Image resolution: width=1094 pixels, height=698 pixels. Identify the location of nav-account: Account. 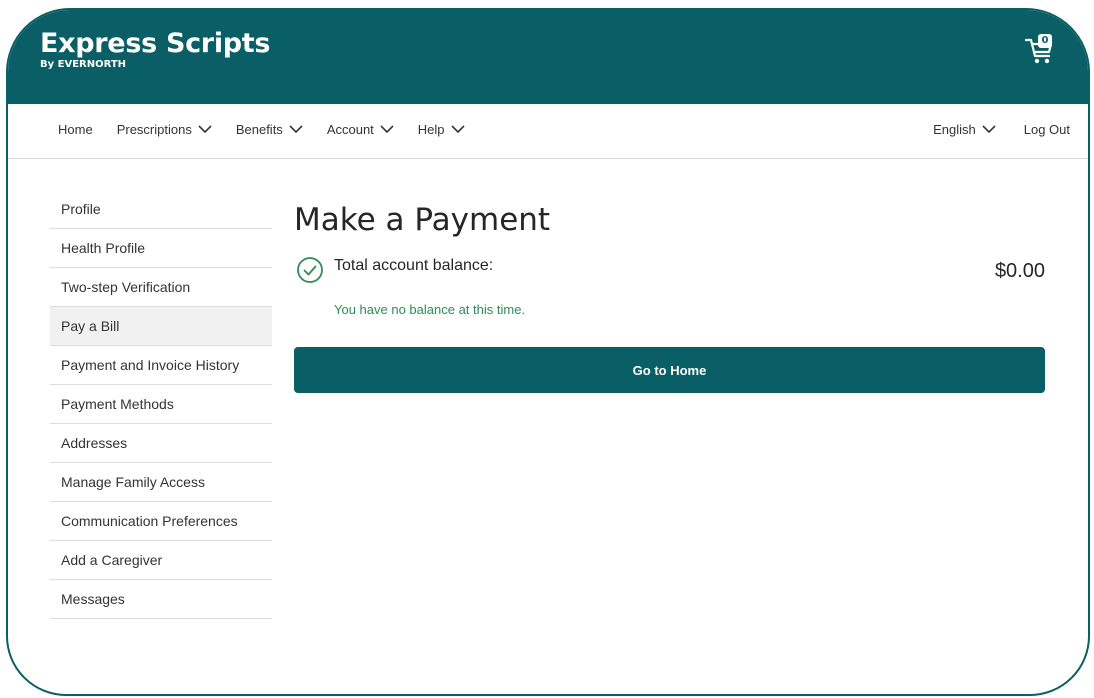
(360, 129).